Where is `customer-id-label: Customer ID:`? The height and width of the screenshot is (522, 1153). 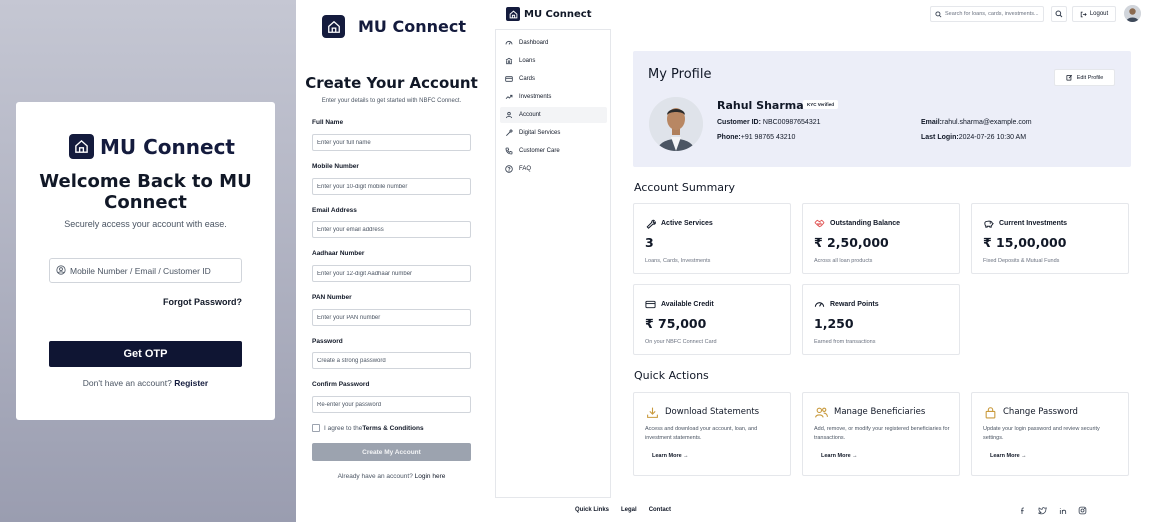 customer-id-label: Customer ID: is located at coordinates (739, 122).